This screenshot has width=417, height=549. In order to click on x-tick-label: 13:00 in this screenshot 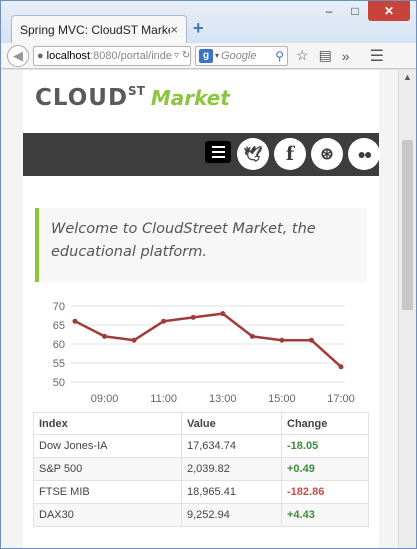, I will do `click(223, 399)`.